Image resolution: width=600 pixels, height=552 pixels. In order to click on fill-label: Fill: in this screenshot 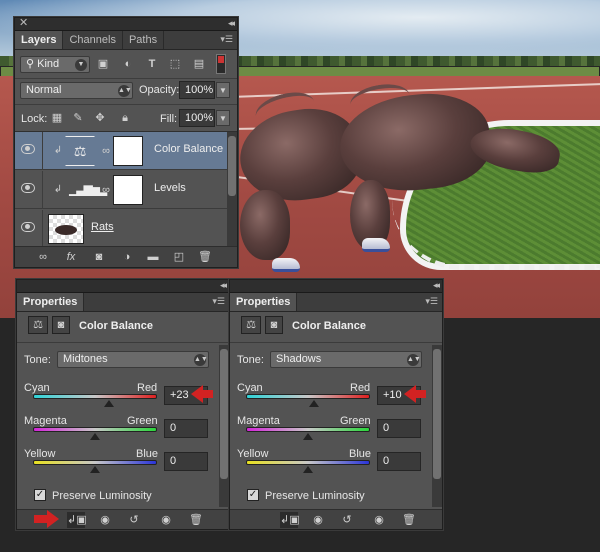, I will do `click(169, 119)`.